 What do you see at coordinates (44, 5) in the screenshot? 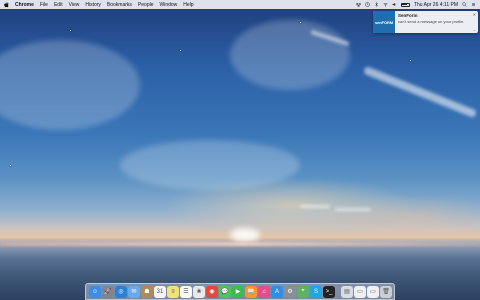
I see `menu-file: File` at bounding box center [44, 5].